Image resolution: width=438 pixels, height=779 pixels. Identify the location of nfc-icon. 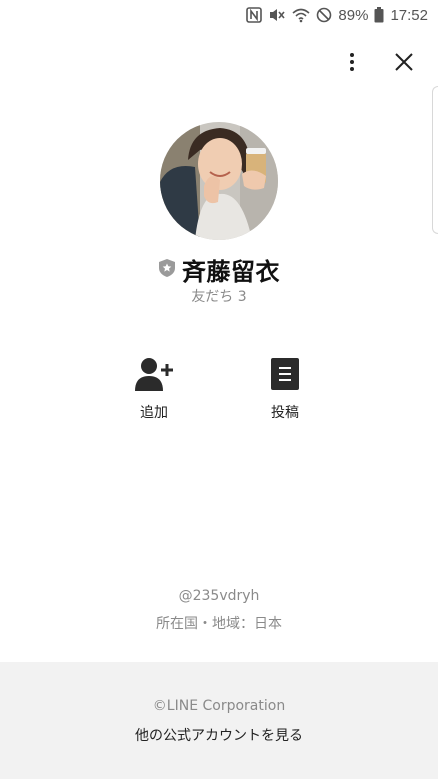
(254, 15).